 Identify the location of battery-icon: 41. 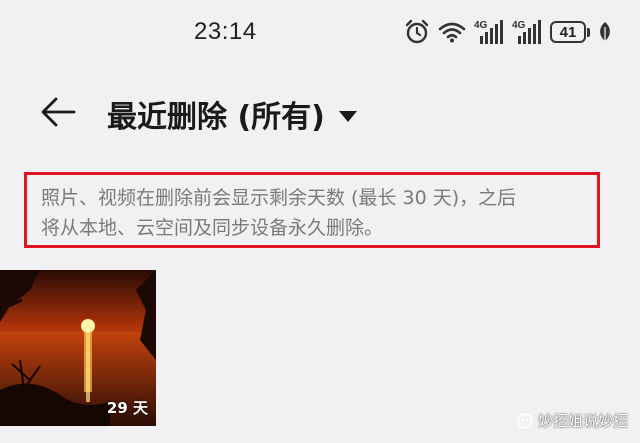
(570, 32).